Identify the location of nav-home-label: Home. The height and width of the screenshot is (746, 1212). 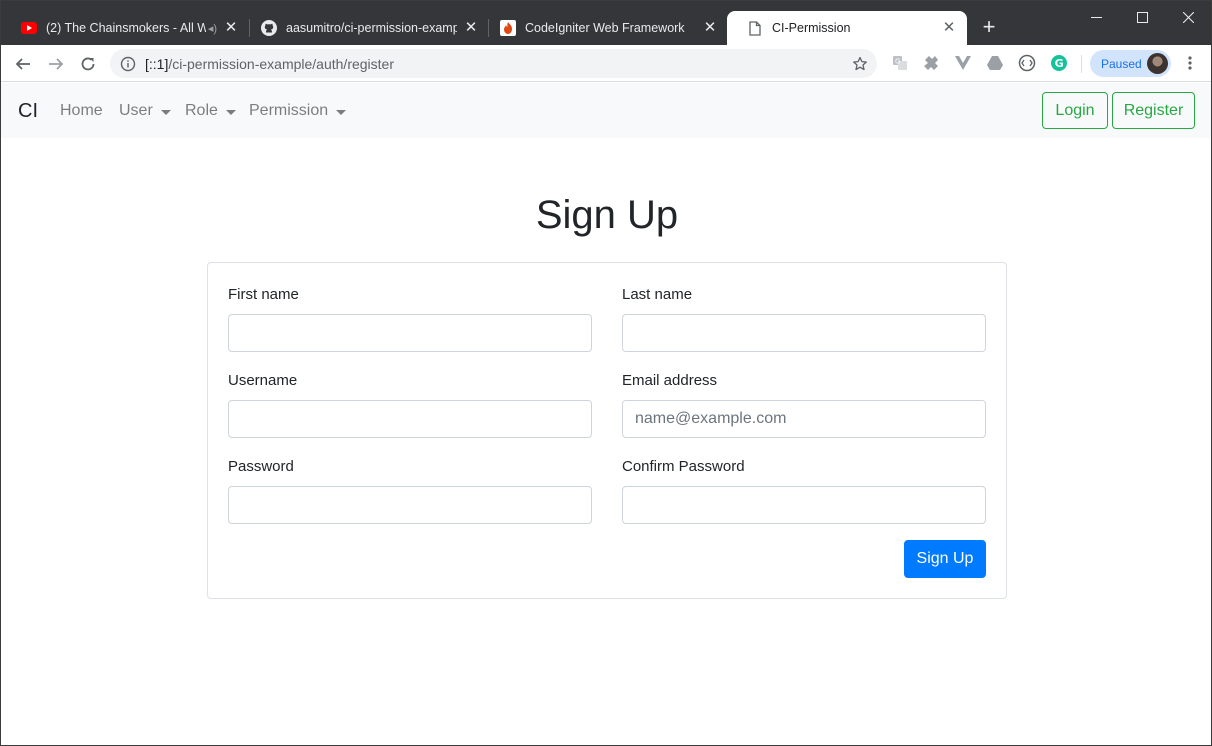
(81, 110).